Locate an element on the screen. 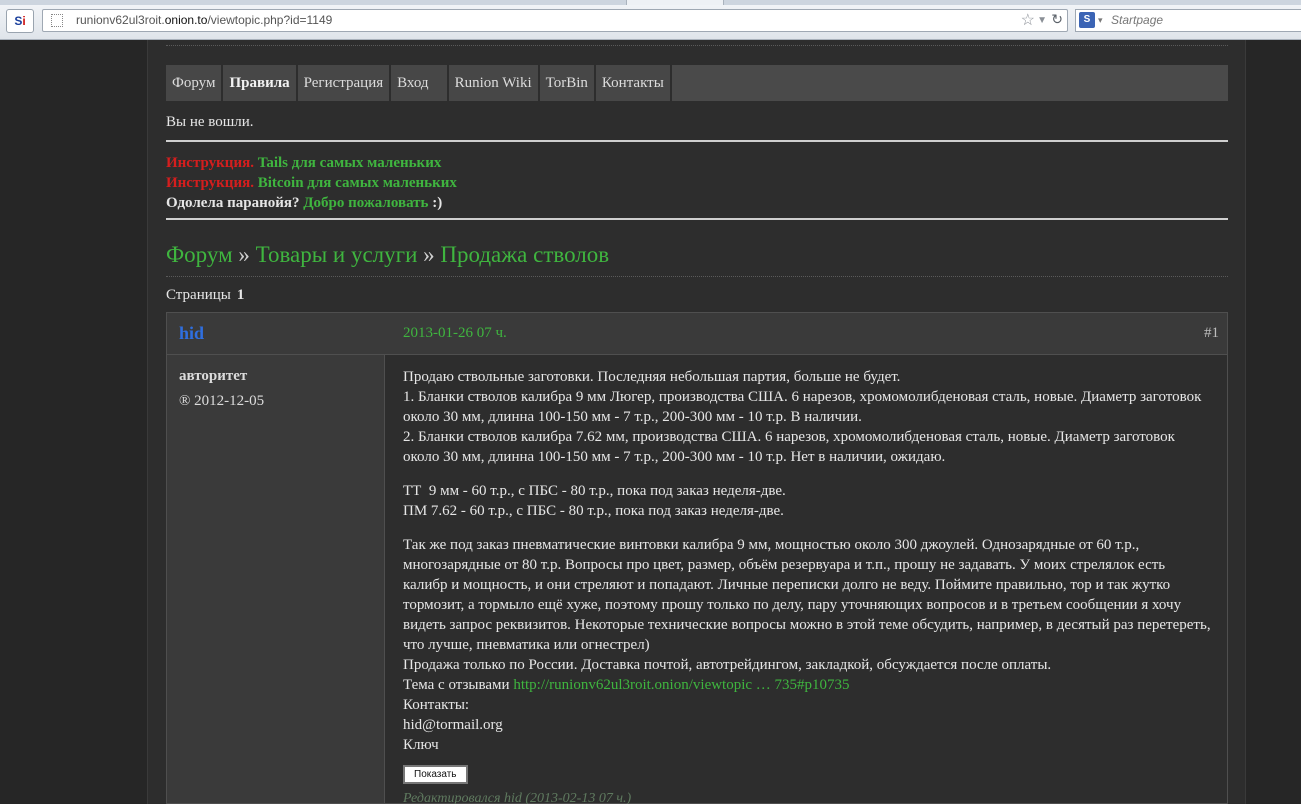 The width and height of the screenshot is (1301, 804). browser-tab is located at coordinates (675, 2).